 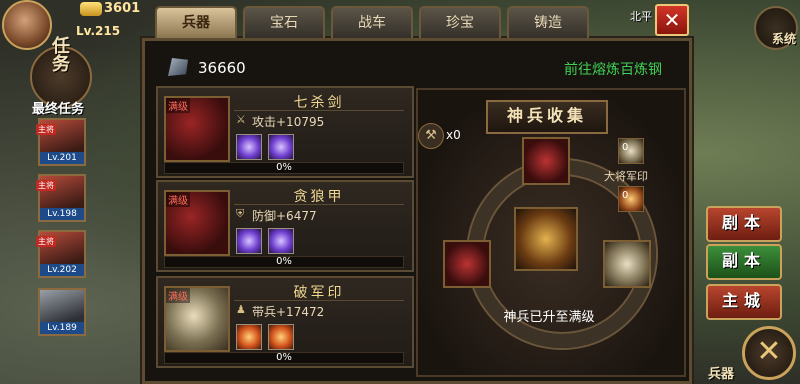 I want to click on item-card-armor: 满级 贪狼甲 ⛨ 防御+6477 0%, so click(x=285, y=226).